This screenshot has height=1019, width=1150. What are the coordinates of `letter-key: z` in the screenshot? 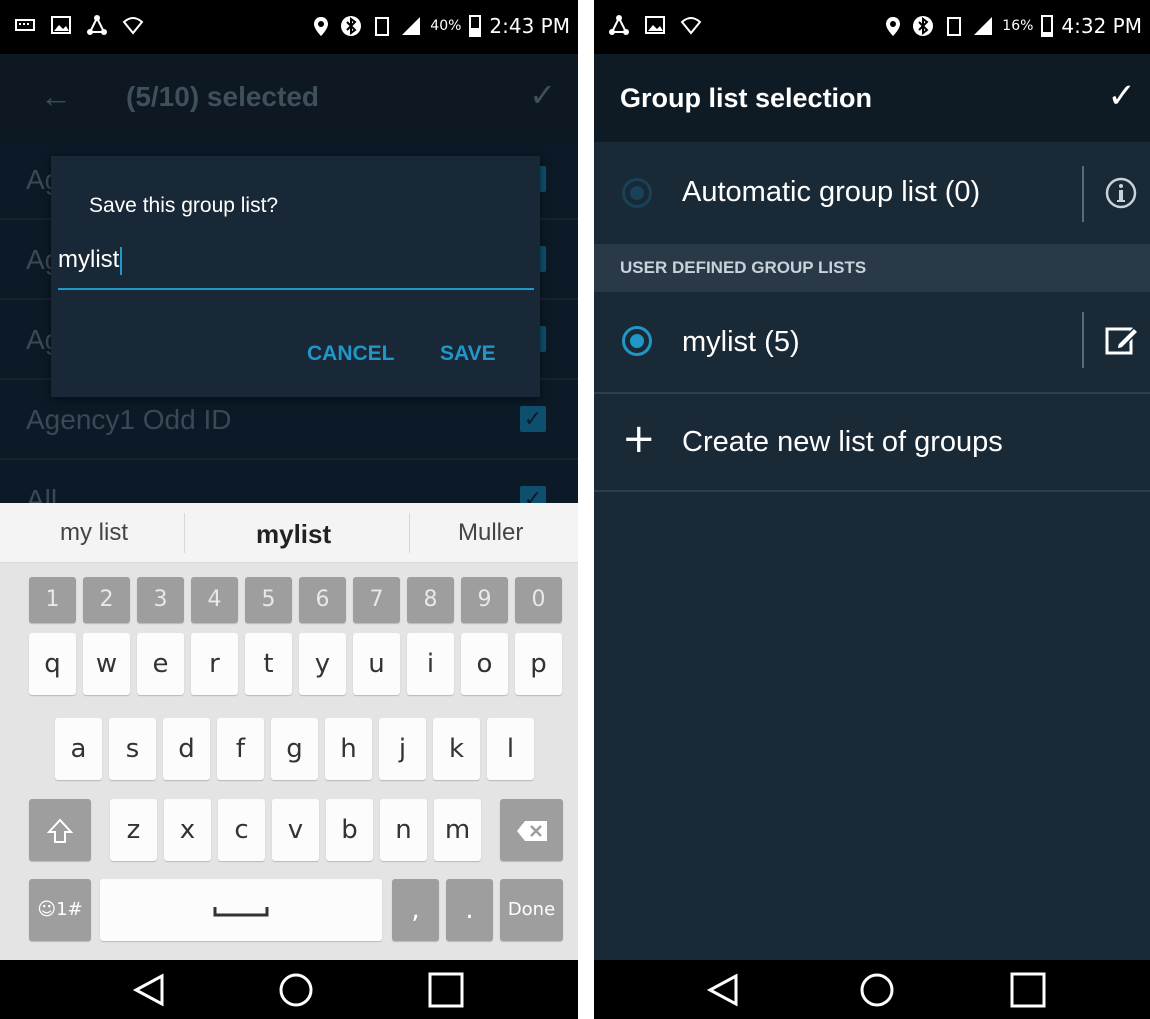 It's located at (133, 830).